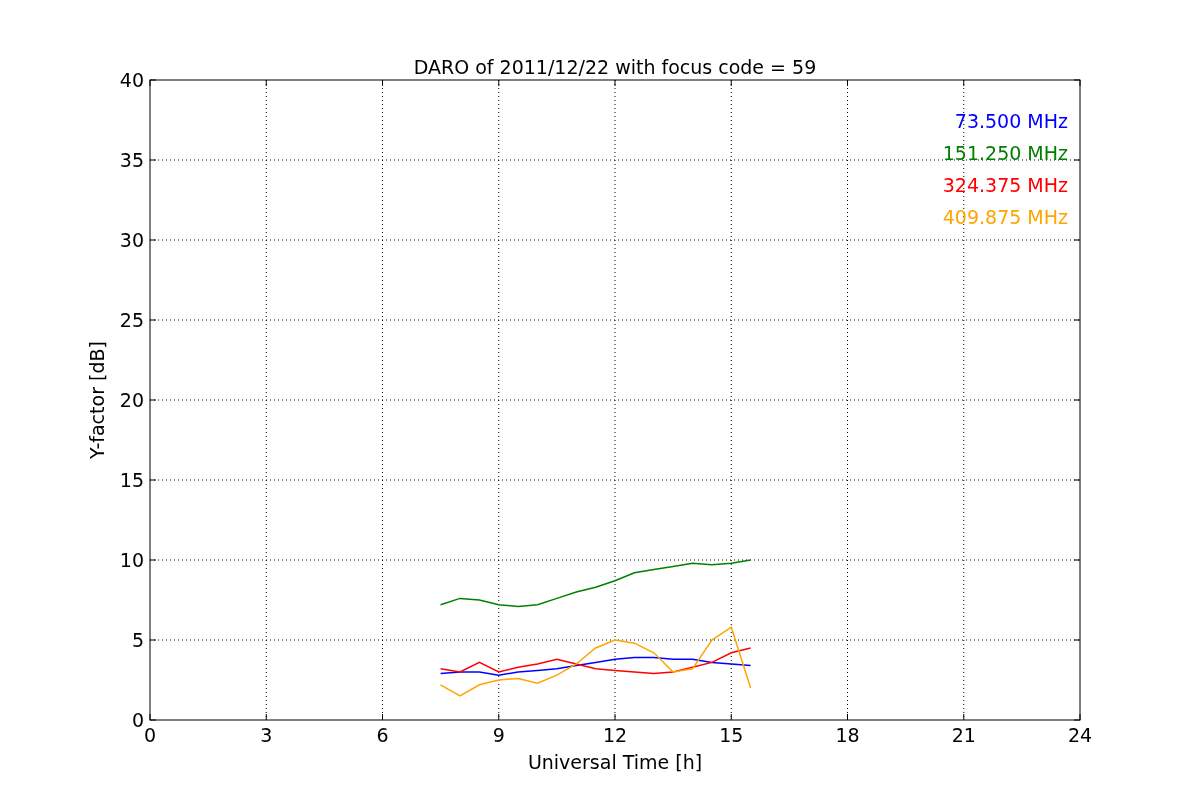 The image size is (1200, 800). Describe the element at coordinates (1005, 185) in the screenshot. I see `legend-label: 324.375 MHz` at that location.